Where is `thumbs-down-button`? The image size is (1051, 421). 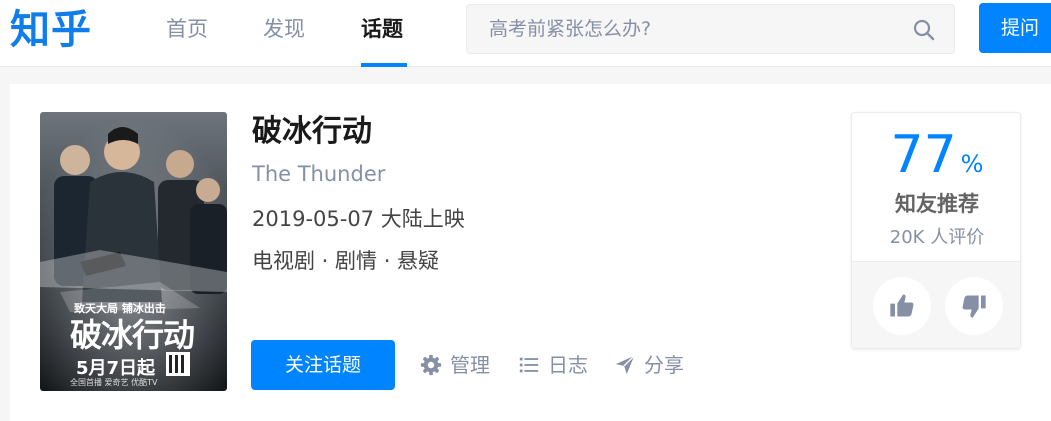 thumbs-down-button is located at coordinates (974, 306).